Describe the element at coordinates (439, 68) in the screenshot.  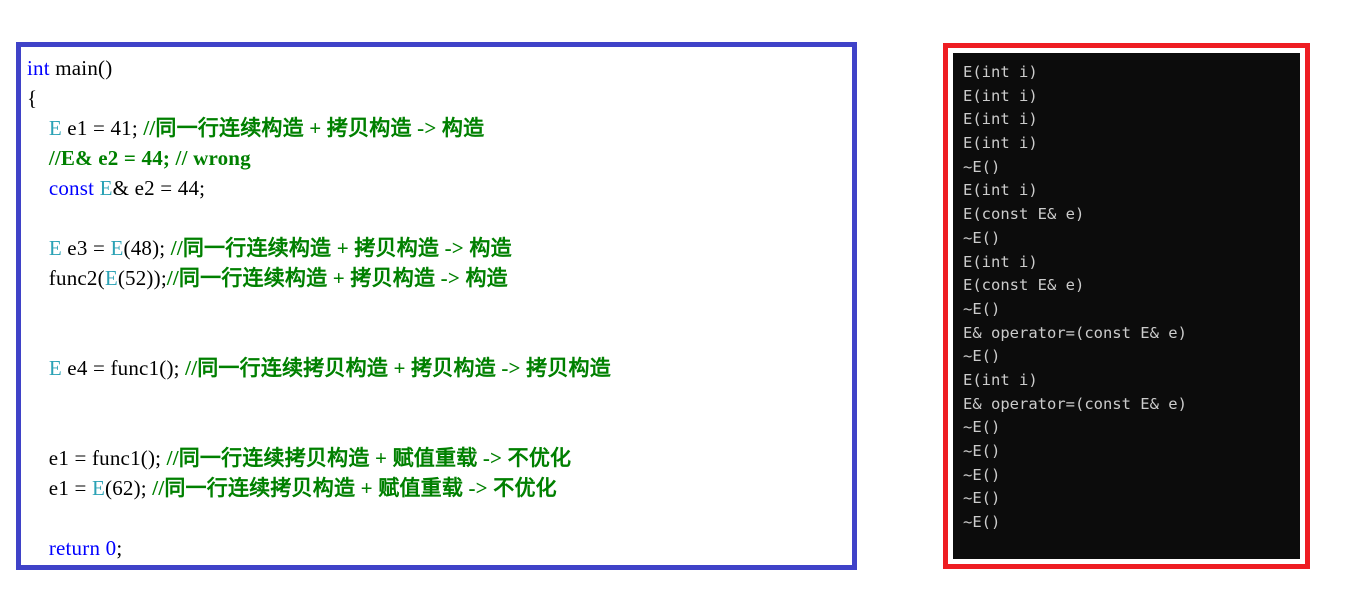
I see `code-line: int main()` at that location.